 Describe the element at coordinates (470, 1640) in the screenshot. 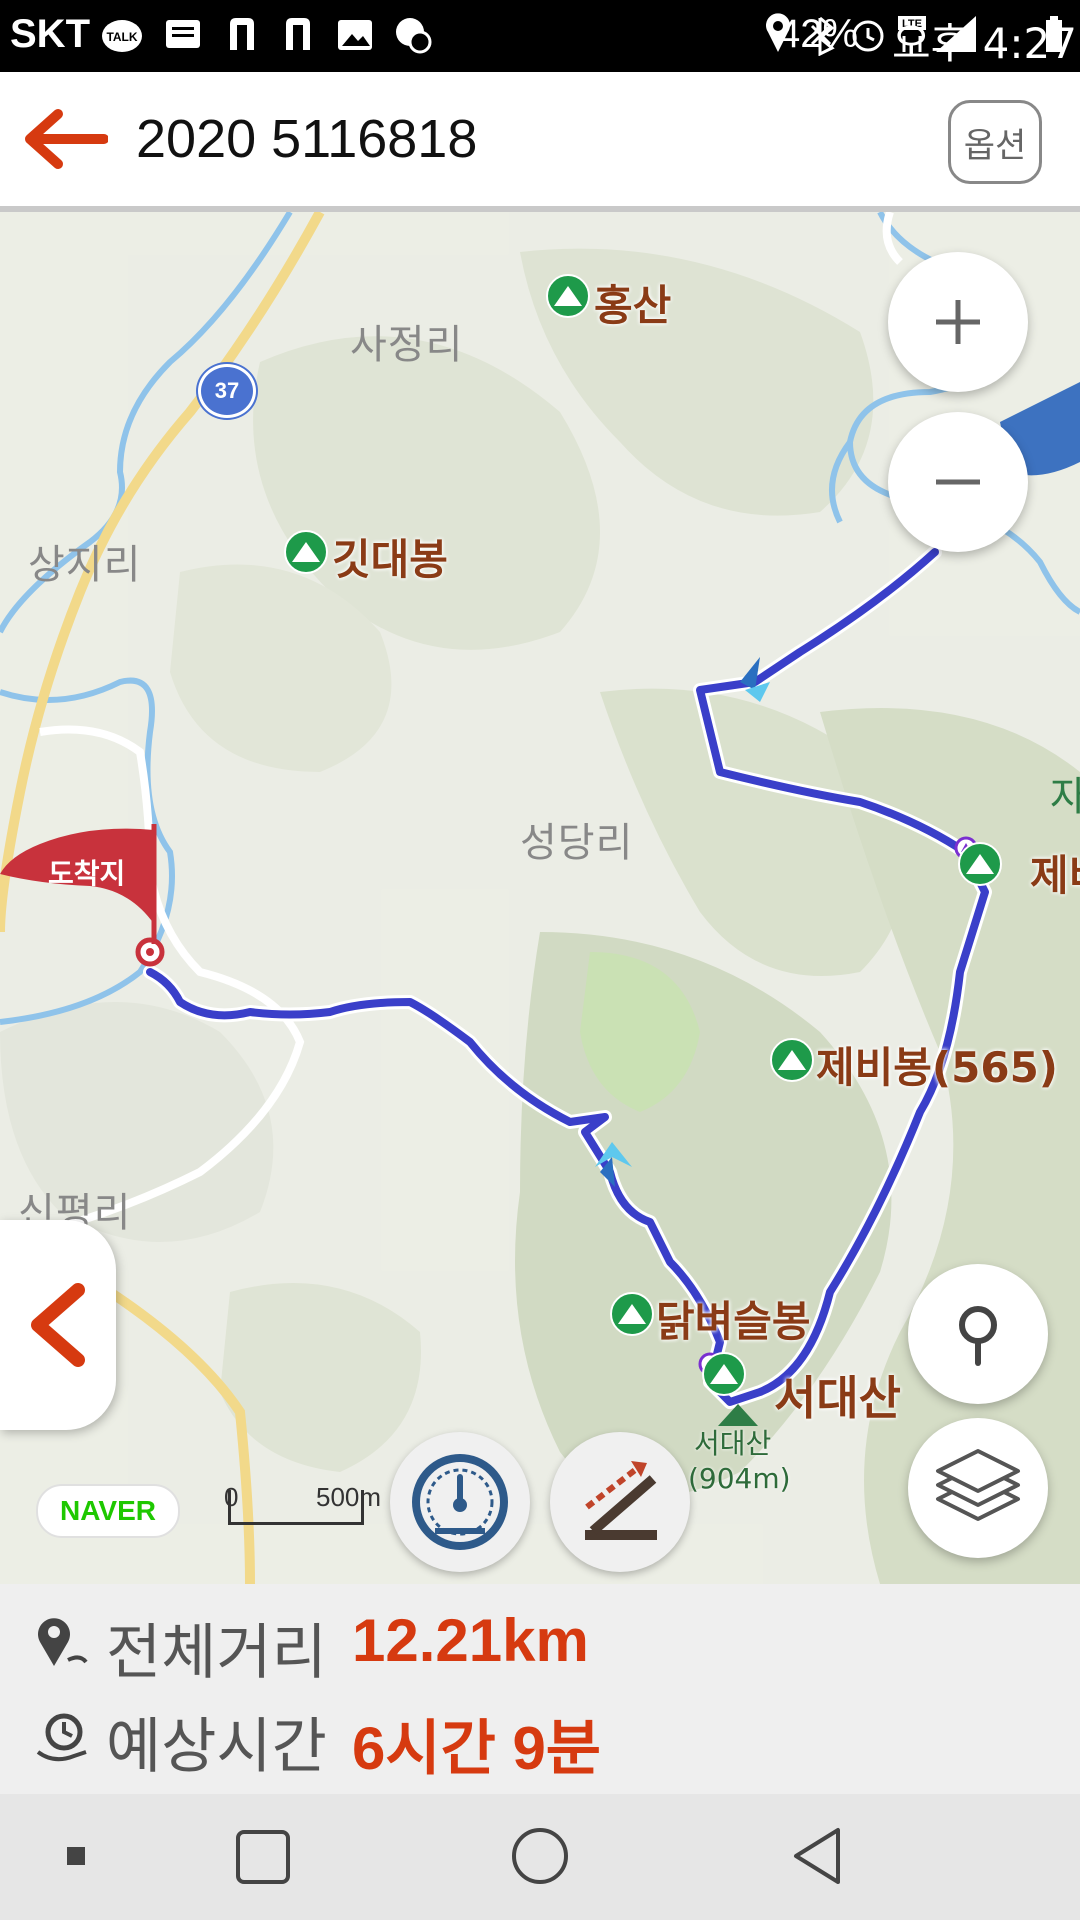

I see `distance-value: 12.21km` at that location.